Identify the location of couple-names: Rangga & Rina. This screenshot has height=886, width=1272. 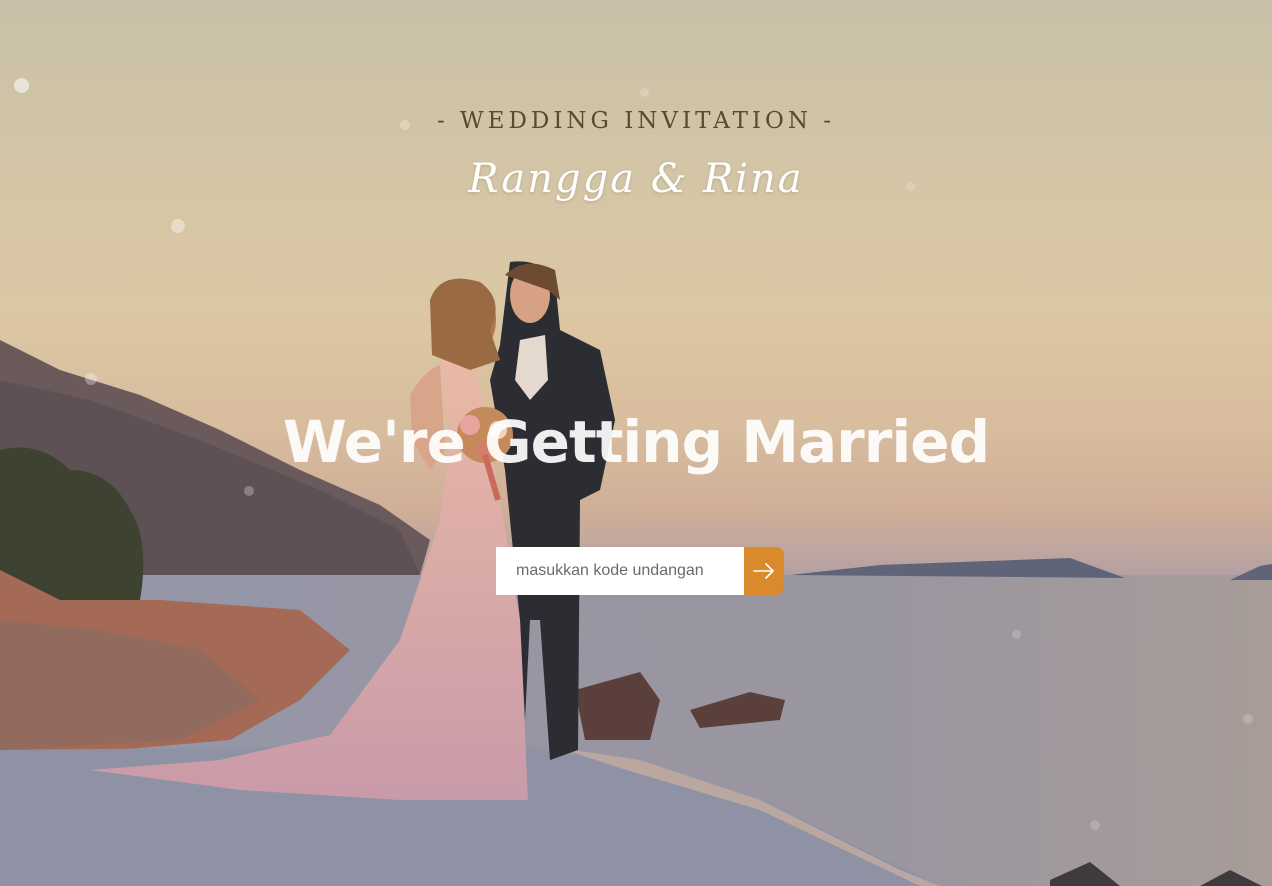
(636, 179).